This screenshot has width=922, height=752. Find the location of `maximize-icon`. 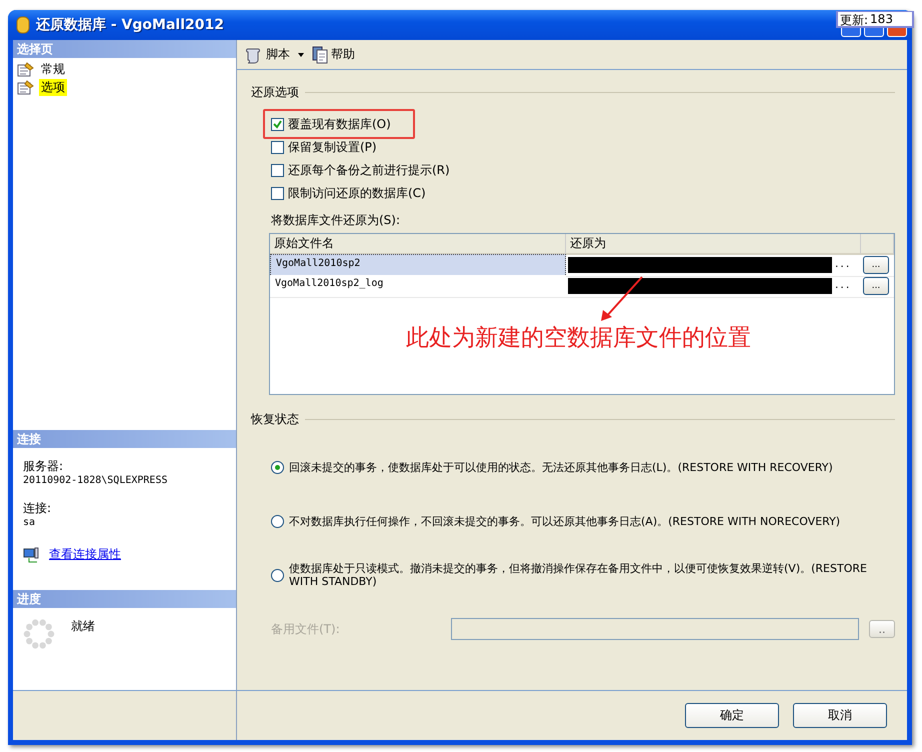

maximize-icon is located at coordinates (874, 32).